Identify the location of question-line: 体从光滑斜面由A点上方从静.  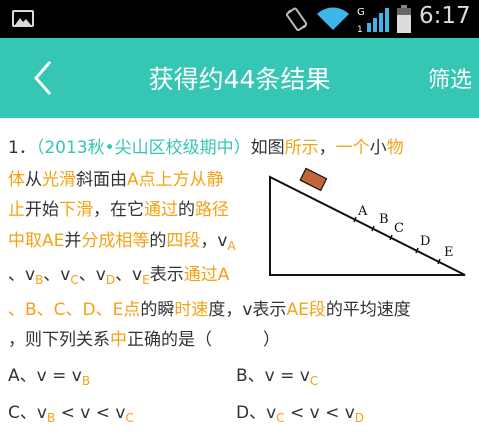
(116, 180).